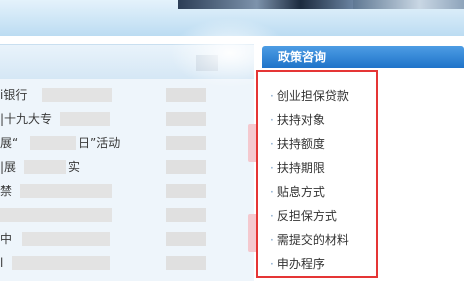  I want to click on news-item: l, so click(127, 263).